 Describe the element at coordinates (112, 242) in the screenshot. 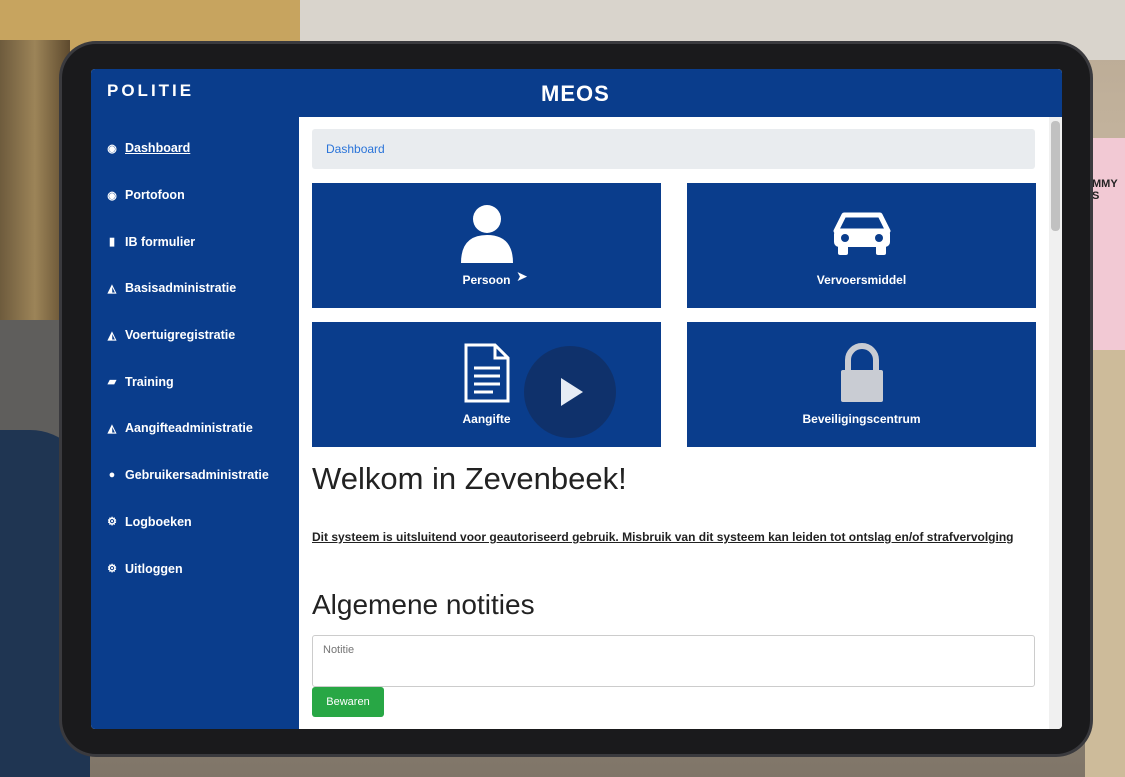

I see `file-icon: ▮` at that location.